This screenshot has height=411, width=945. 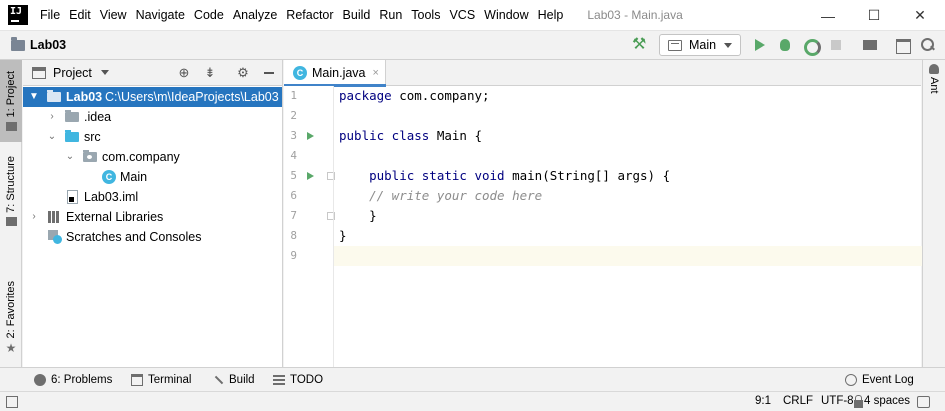 I want to click on tool-todo: TODO, so click(x=298, y=380).